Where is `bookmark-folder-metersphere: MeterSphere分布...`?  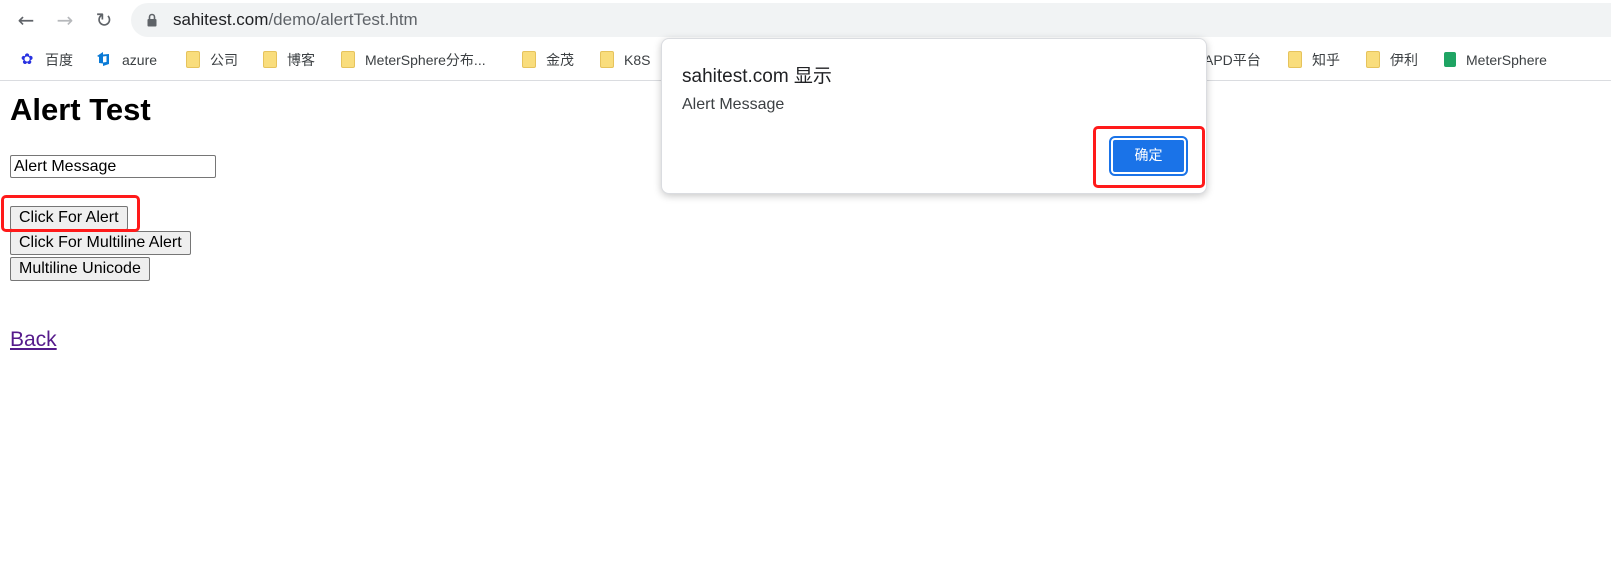 bookmark-folder-metersphere: MeterSphere分布... is located at coordinates (413, 60).